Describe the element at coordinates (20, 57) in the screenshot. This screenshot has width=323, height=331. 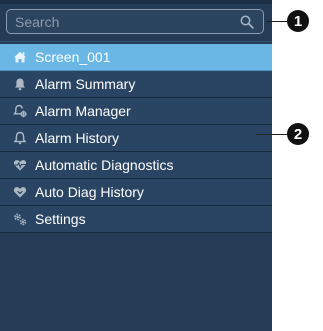
I see `home-icon` at that location.